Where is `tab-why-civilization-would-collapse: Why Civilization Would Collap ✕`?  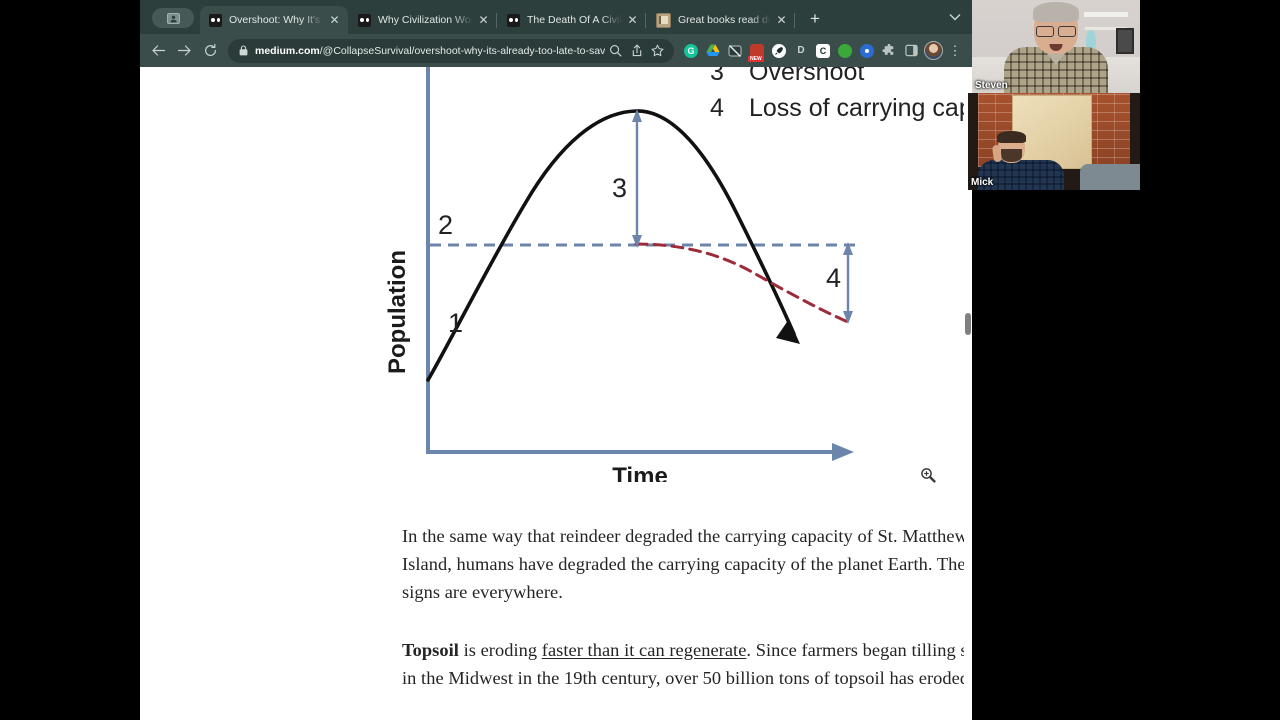
tab-why-civilization-would-collapse: Why Civilization Would Collap ✕ is located at coordinates (423, 20).